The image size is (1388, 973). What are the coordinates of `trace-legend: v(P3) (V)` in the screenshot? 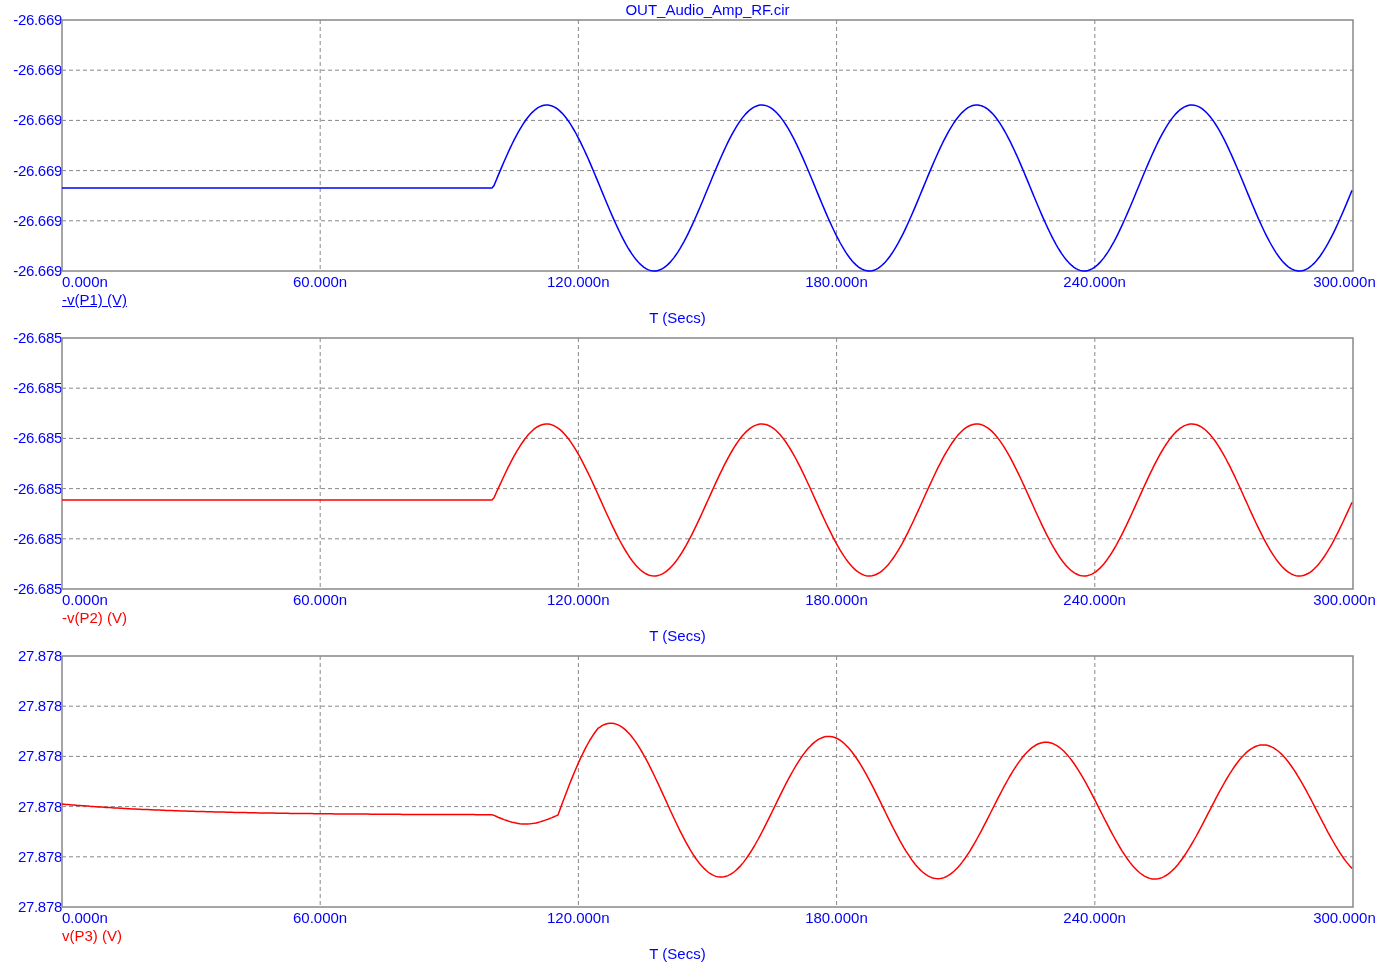 It's located at (92, 935).